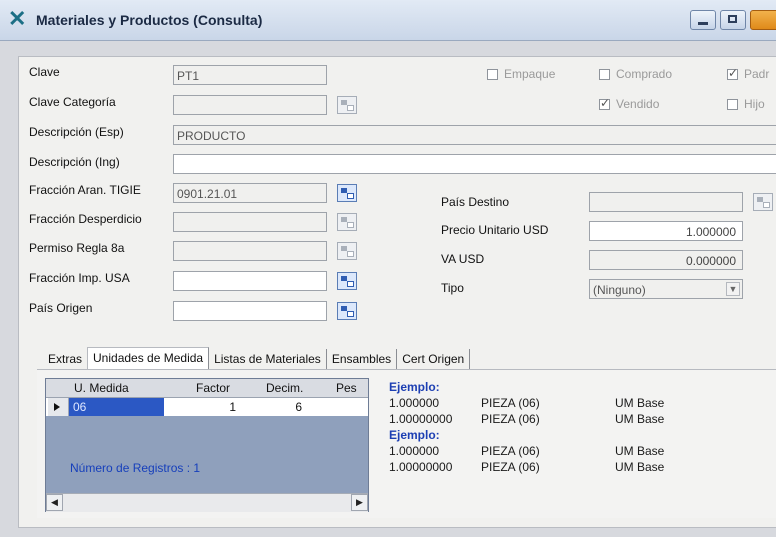 Image resolution: width=776 pixels, height=537 pixels. I want to click on tab-unidades-de-medida: Unidades de Medida, so click(148, 358).